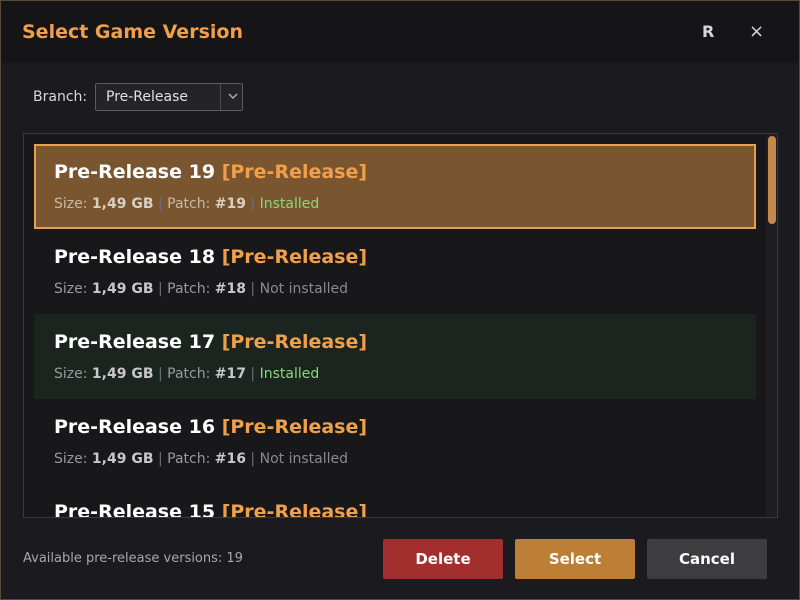 This screenshot has height=600, width=800. What do you see at coordinates (772, 180) in the screenshot?
I see `scrollbar-thumb` at bounding box center [772, 180].